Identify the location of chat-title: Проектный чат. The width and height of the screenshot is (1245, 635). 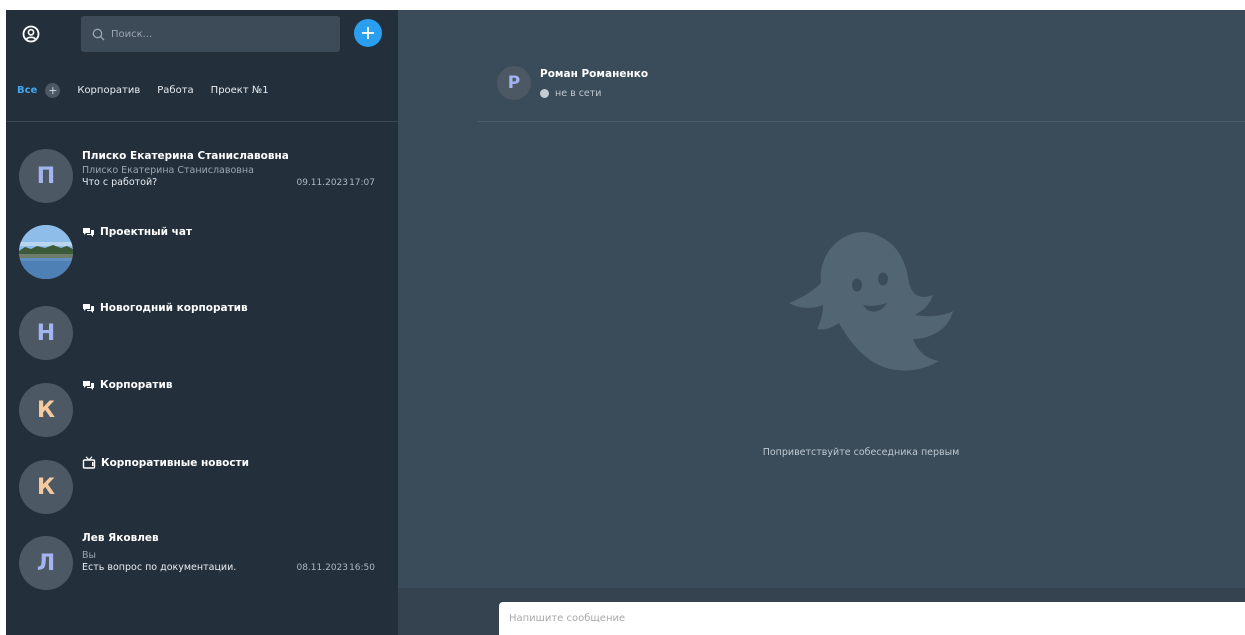
(146, 232).